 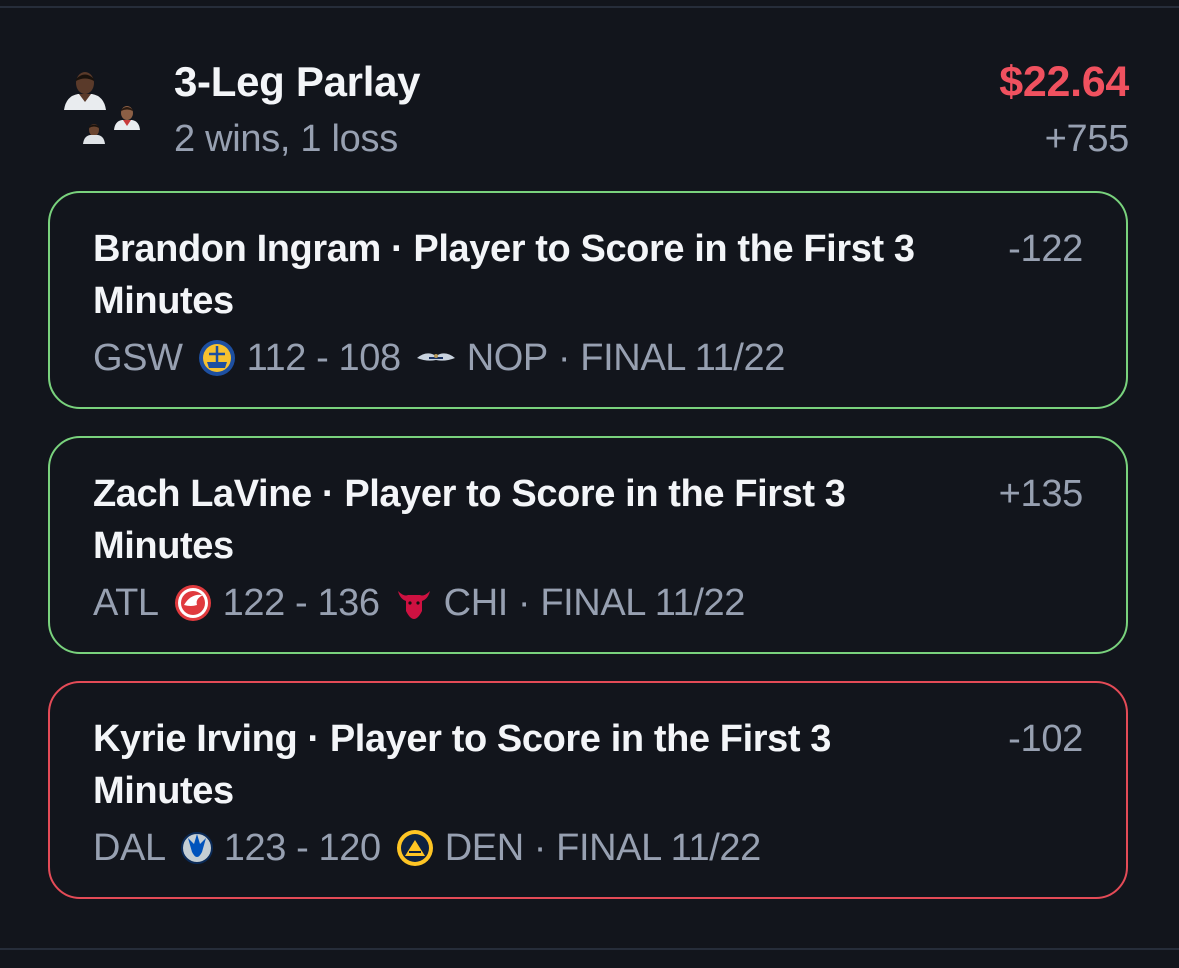 What do you see at coordinates (436, 358) in the screenshot?
I see `pelicans-logo-icon` at bounding box center [436, 358].